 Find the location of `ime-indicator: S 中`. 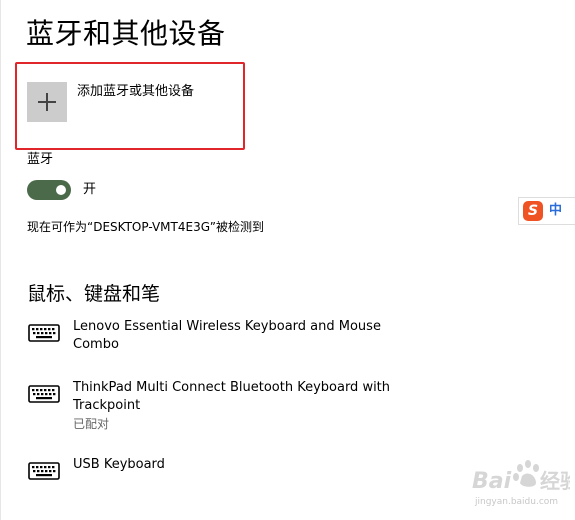

ime-indicator: S 中 is located at coordinates (546, 211).